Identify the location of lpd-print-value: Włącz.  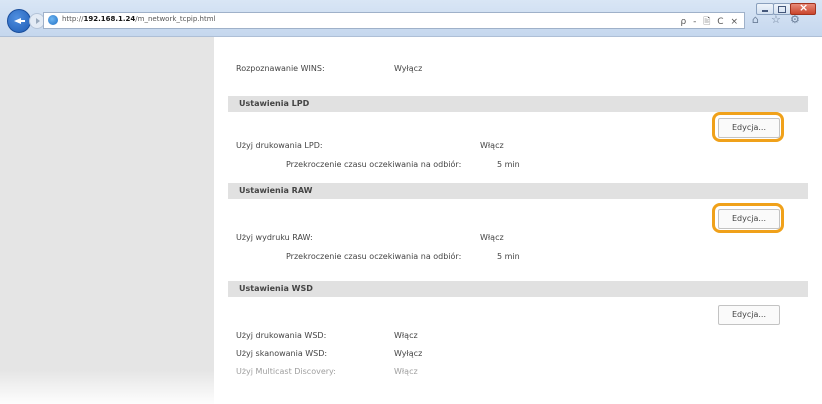
(492, 145).